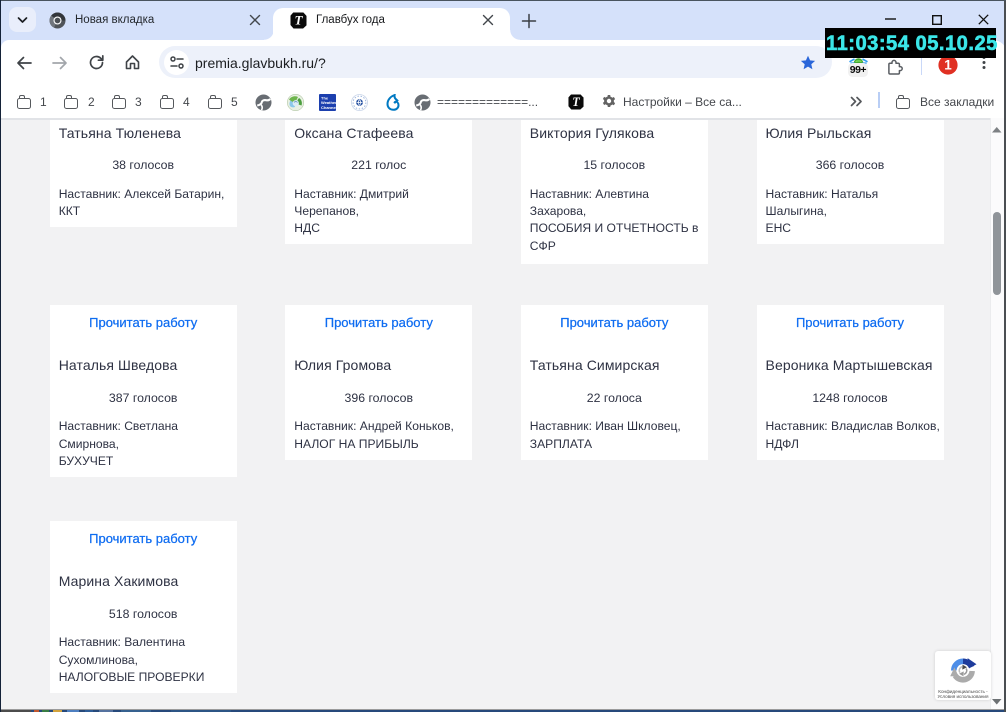 The width and height of the screenshot is (1006, 712). What do you see at coordinates (328, 107) in the screenshot?
I see `svg-text: Channel` at bounding box center [328, 107].